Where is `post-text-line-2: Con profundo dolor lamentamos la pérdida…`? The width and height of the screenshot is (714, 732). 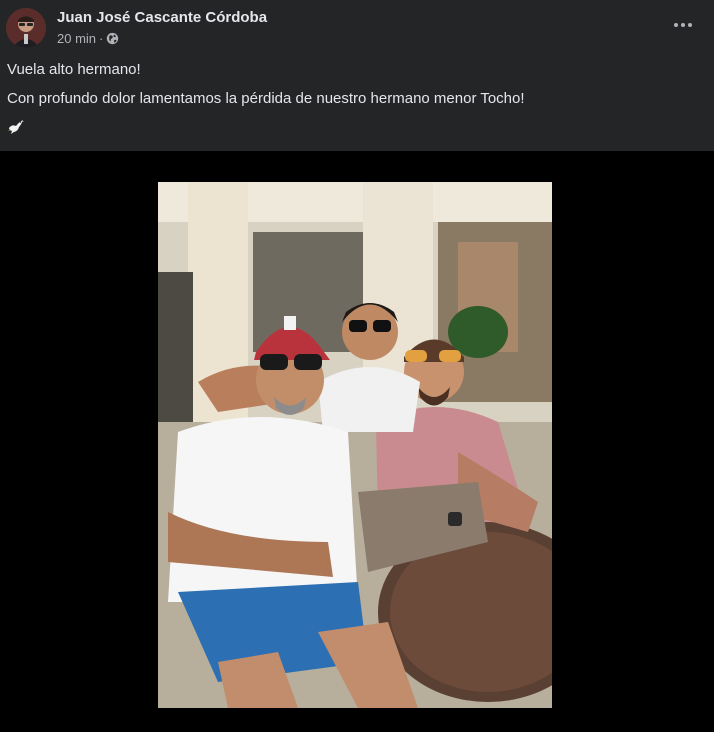
post-text-line-2: Con profundo dolor lamentamos la pérdida… is located at coordinates (266, 98).